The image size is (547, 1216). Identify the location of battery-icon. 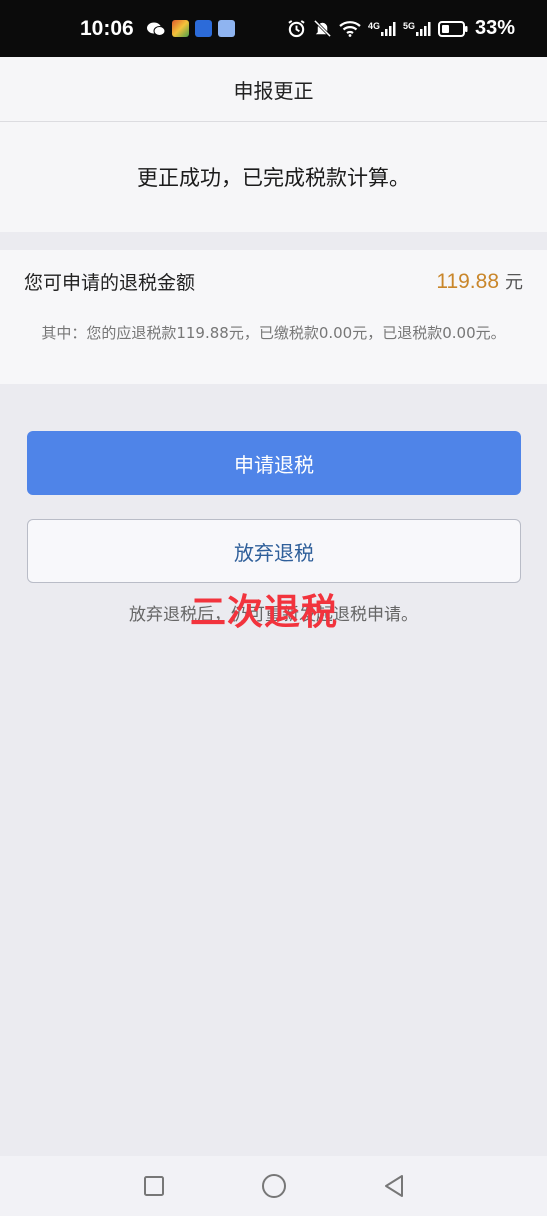
(452, 28).